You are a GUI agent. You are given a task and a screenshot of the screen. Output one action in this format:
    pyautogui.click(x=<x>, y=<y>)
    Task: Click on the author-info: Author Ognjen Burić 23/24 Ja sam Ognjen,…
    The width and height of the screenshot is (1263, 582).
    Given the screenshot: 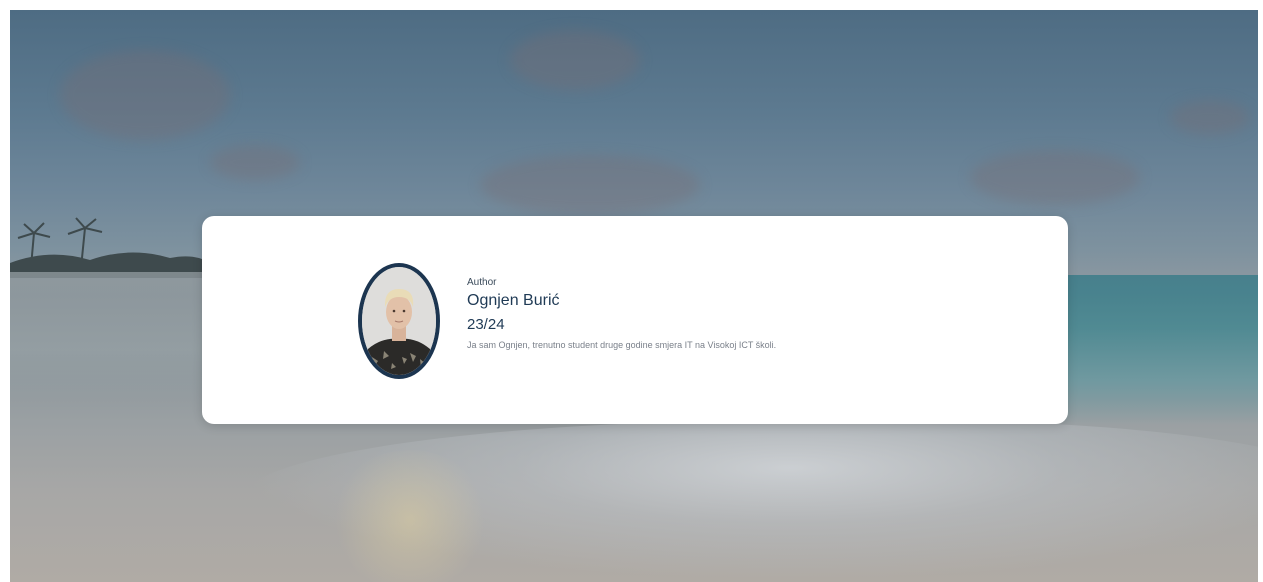 What is the action you would take?
    pyautogui.click(x=621, y=314)
    